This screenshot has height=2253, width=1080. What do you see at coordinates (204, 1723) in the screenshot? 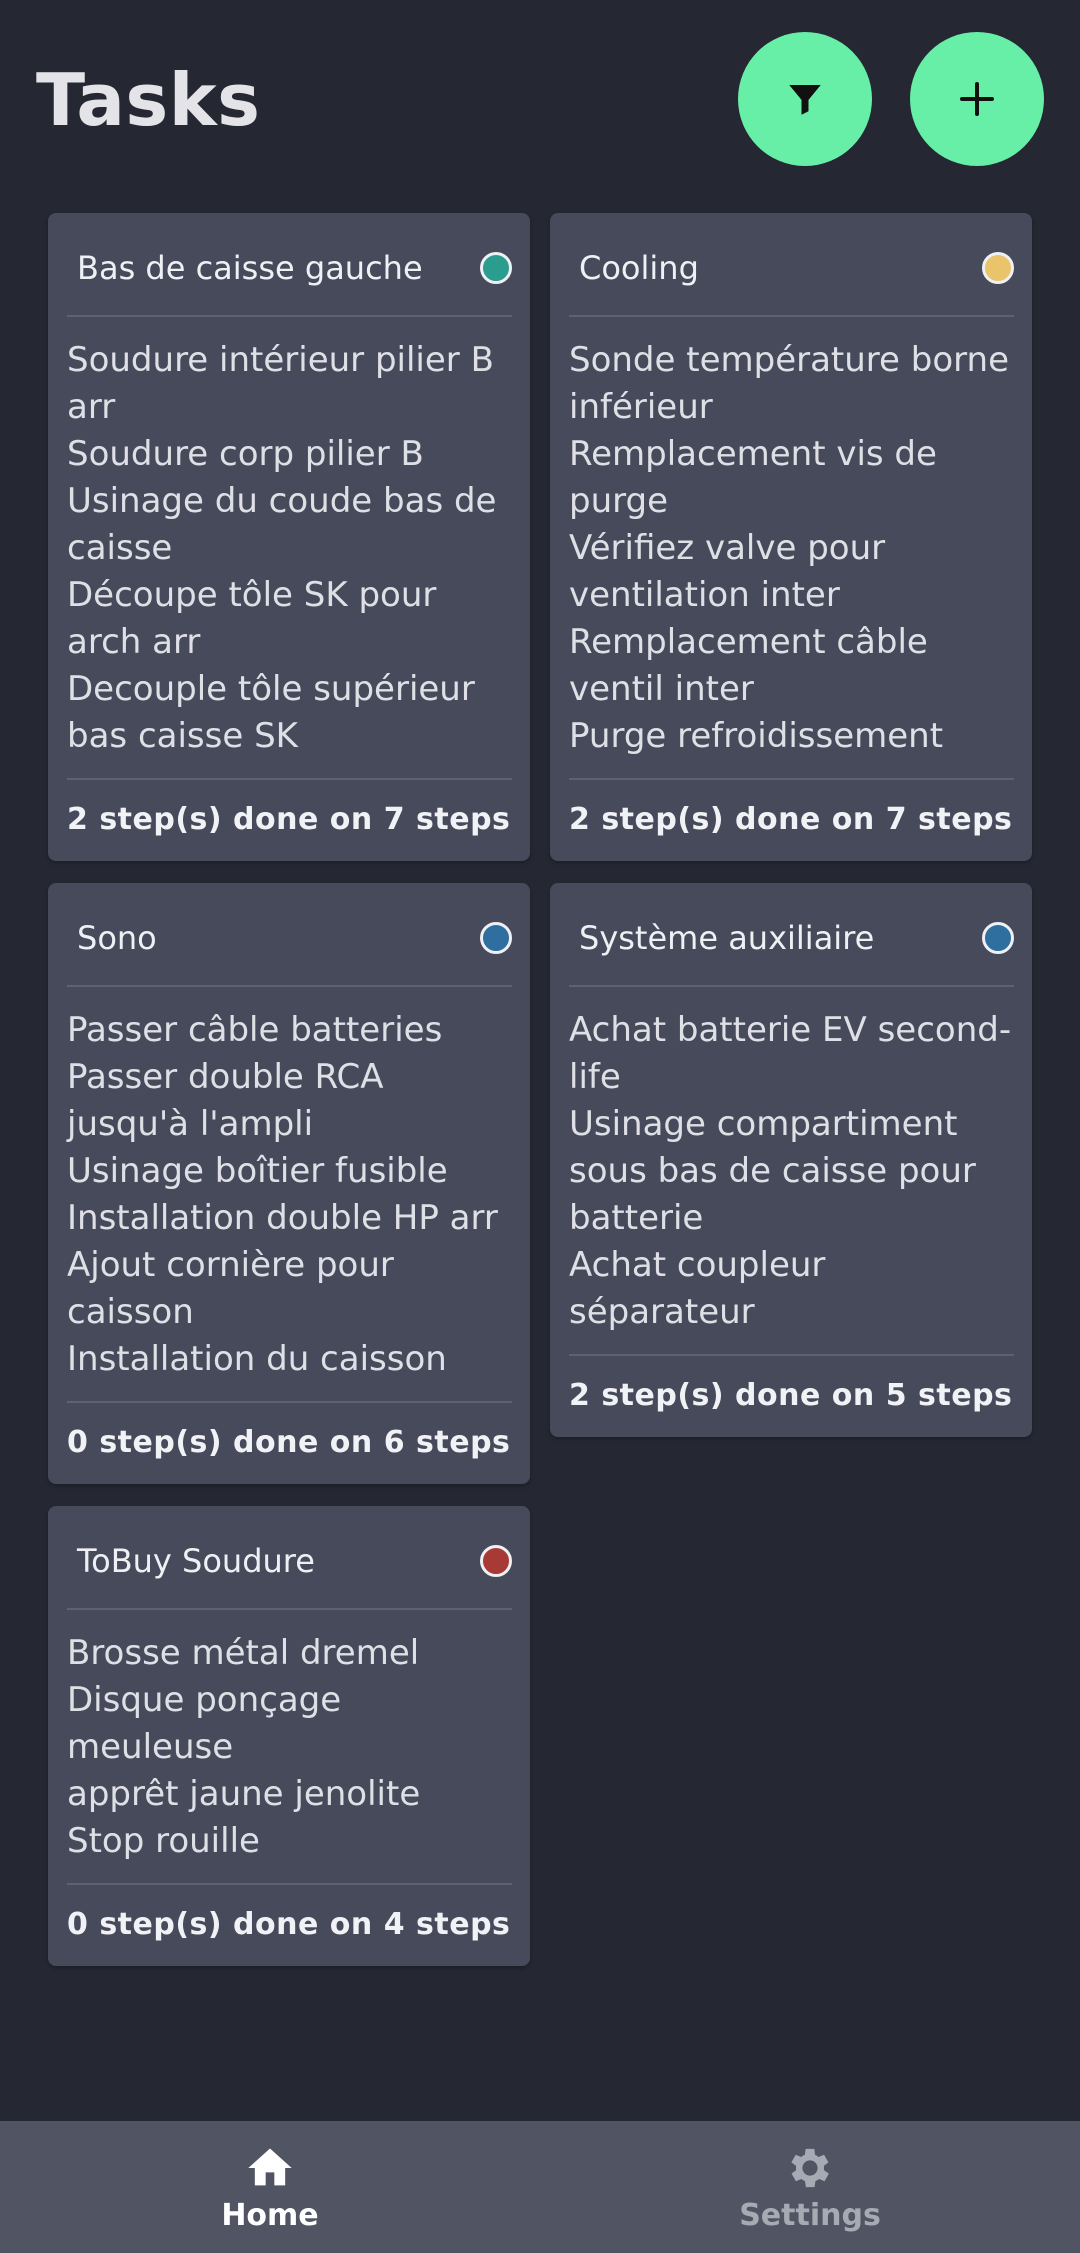
I see `task-step-item: Disque ponçage meuleuse` at bounding box center [204, 1723].